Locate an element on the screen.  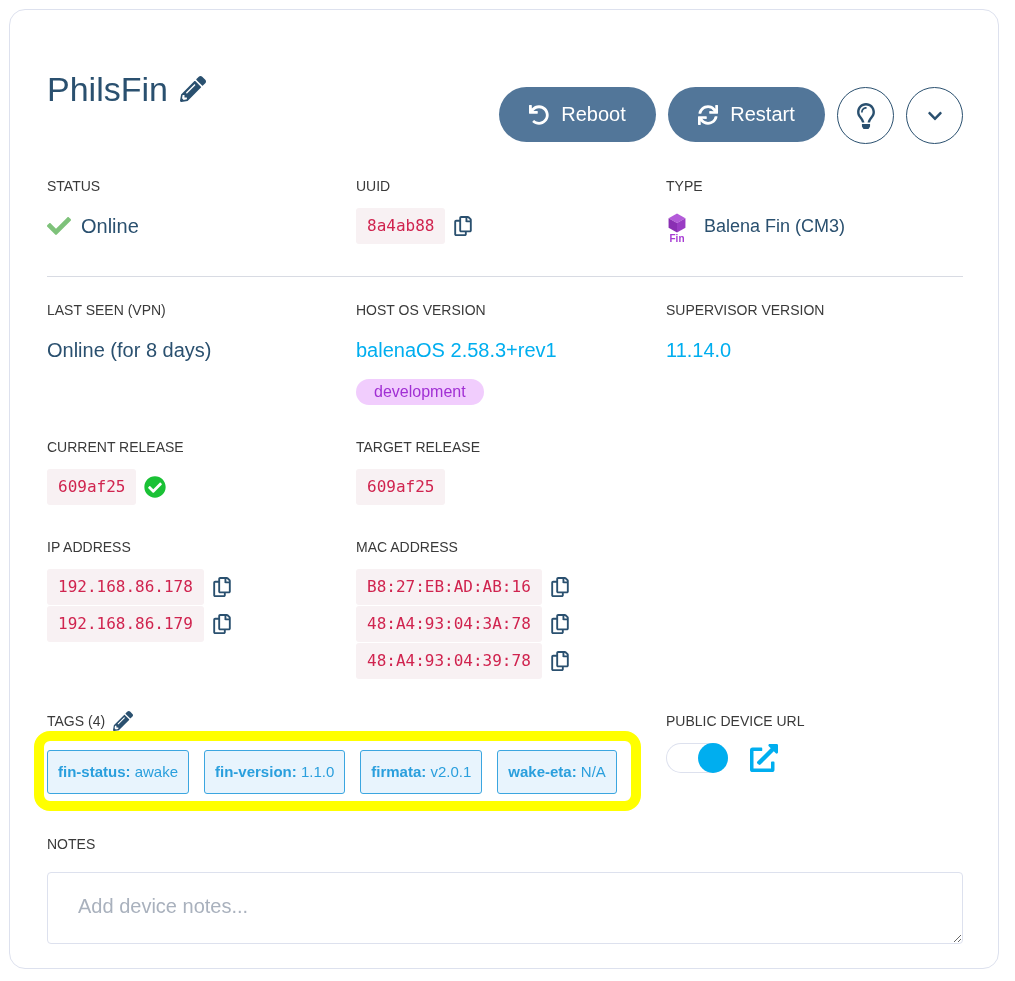
version-link: 11.14.0 is located at coordinates (699, 350).